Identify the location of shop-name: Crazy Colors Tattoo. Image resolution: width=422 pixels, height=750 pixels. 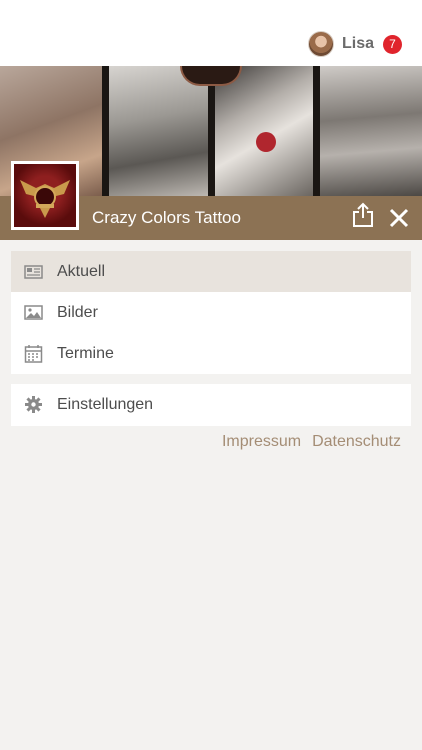
(166, 217).